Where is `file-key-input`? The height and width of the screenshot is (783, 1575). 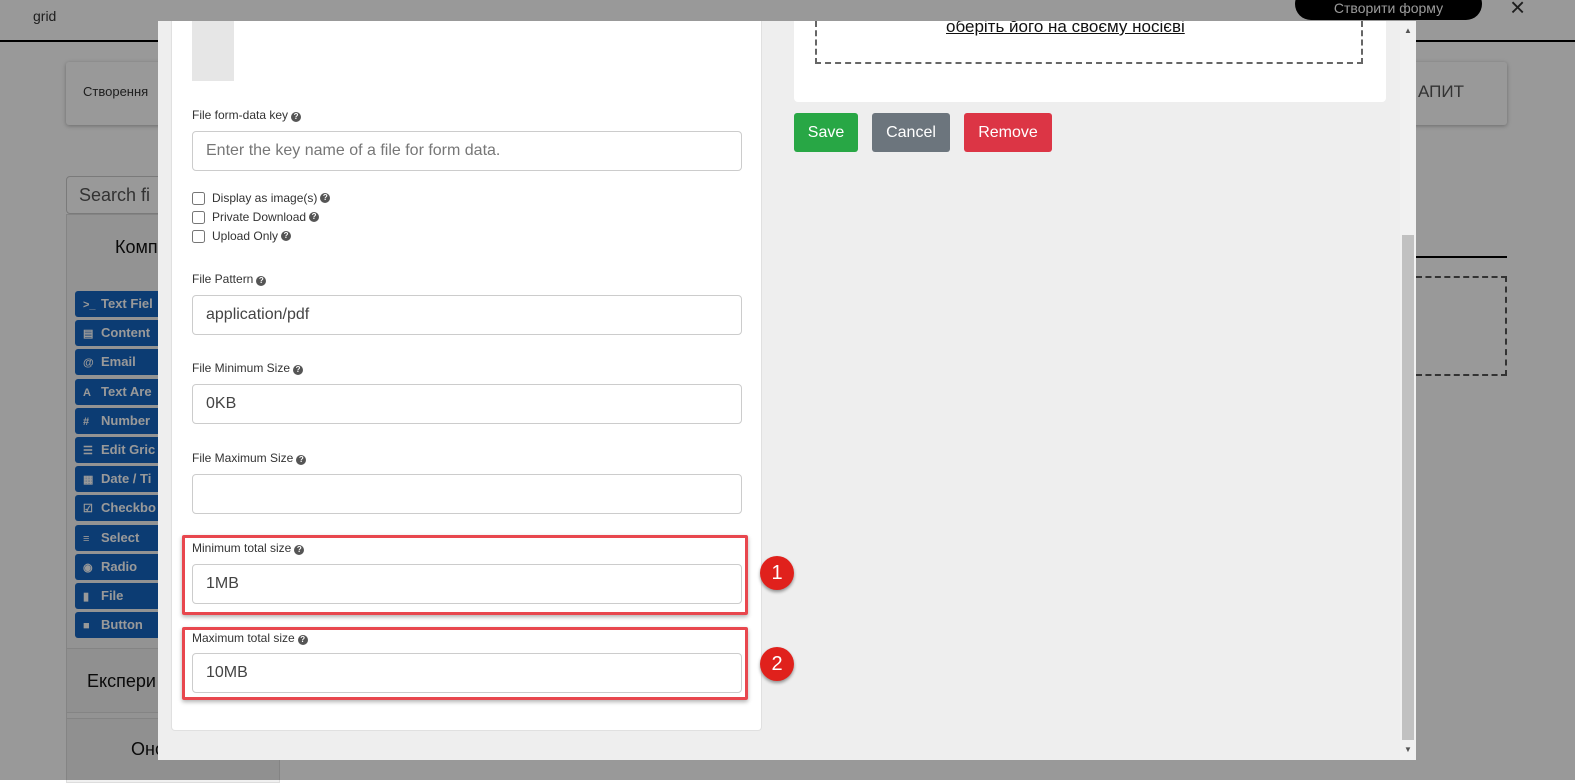
file-key-input is located at coordinates (467, 151).